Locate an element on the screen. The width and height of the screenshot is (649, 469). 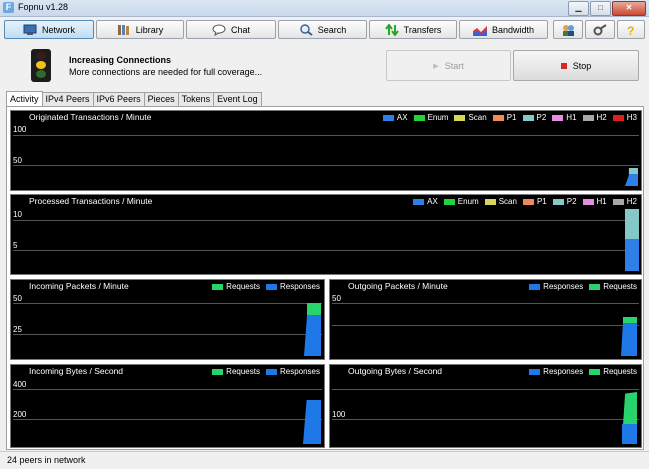
users-button is located at coordinates (568, 29).